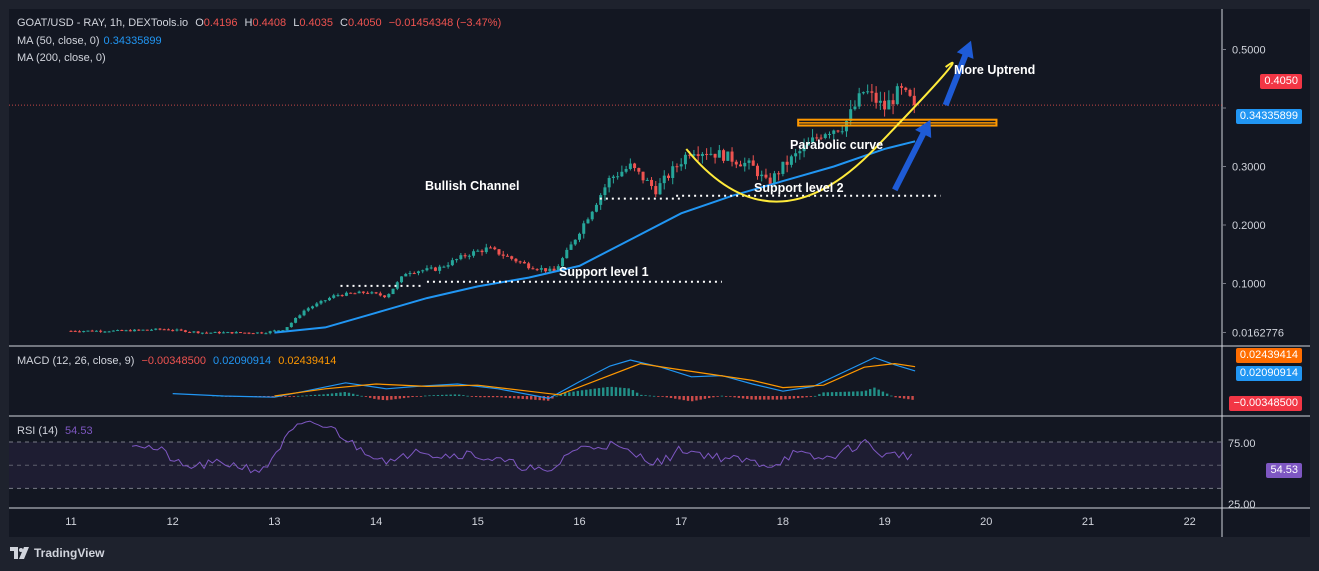 Image resolution: width=1319 pixels, height=571 pixels. Describe the element at coordinates (316, 23) in the screenshot. I see `legend-low-value: 0.4035` at that location.